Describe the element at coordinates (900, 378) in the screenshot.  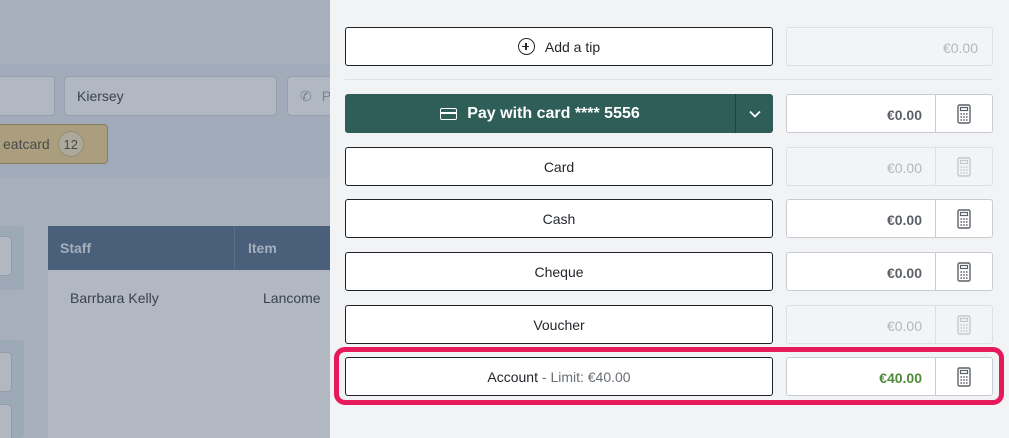
I see `account-amount-value: €40.00` at that location.